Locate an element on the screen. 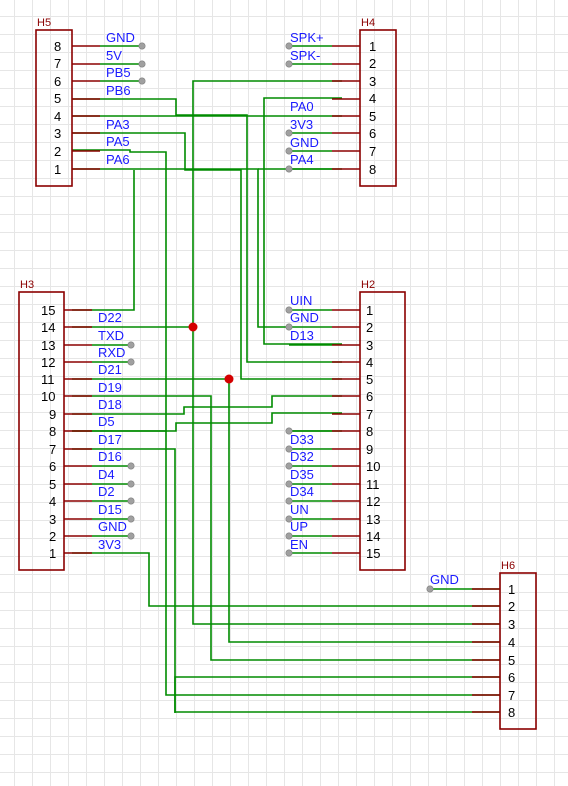 This screenshot has height=786, width=568. h5-pin-number: 1 is located at coordinates (57, 169).